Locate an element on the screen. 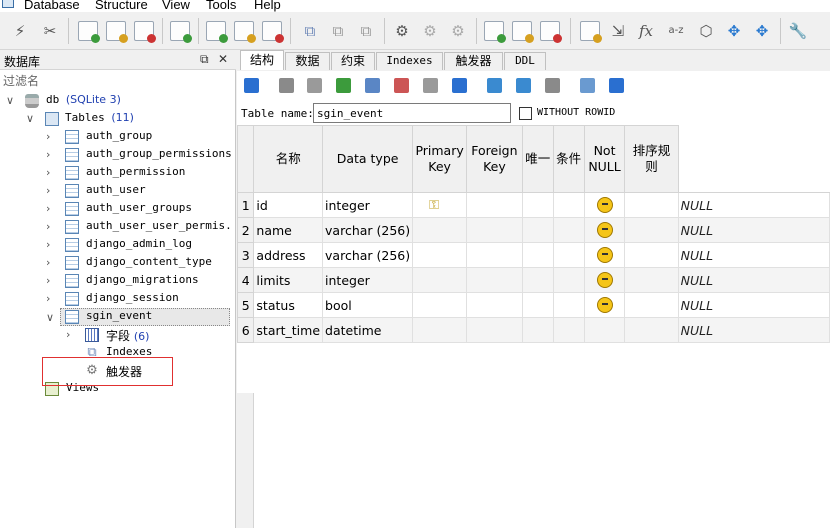  table-name-input is located at coordinates (412, 113).